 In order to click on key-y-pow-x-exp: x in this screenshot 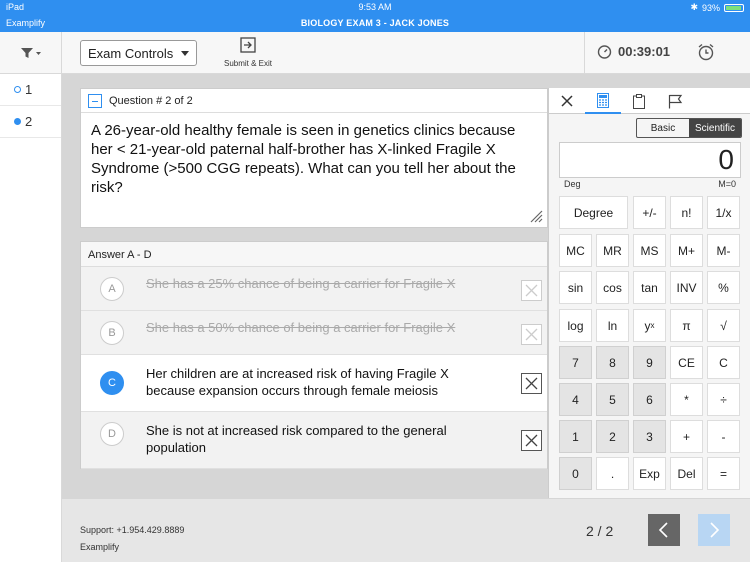, I will do `click(652, 325)`.